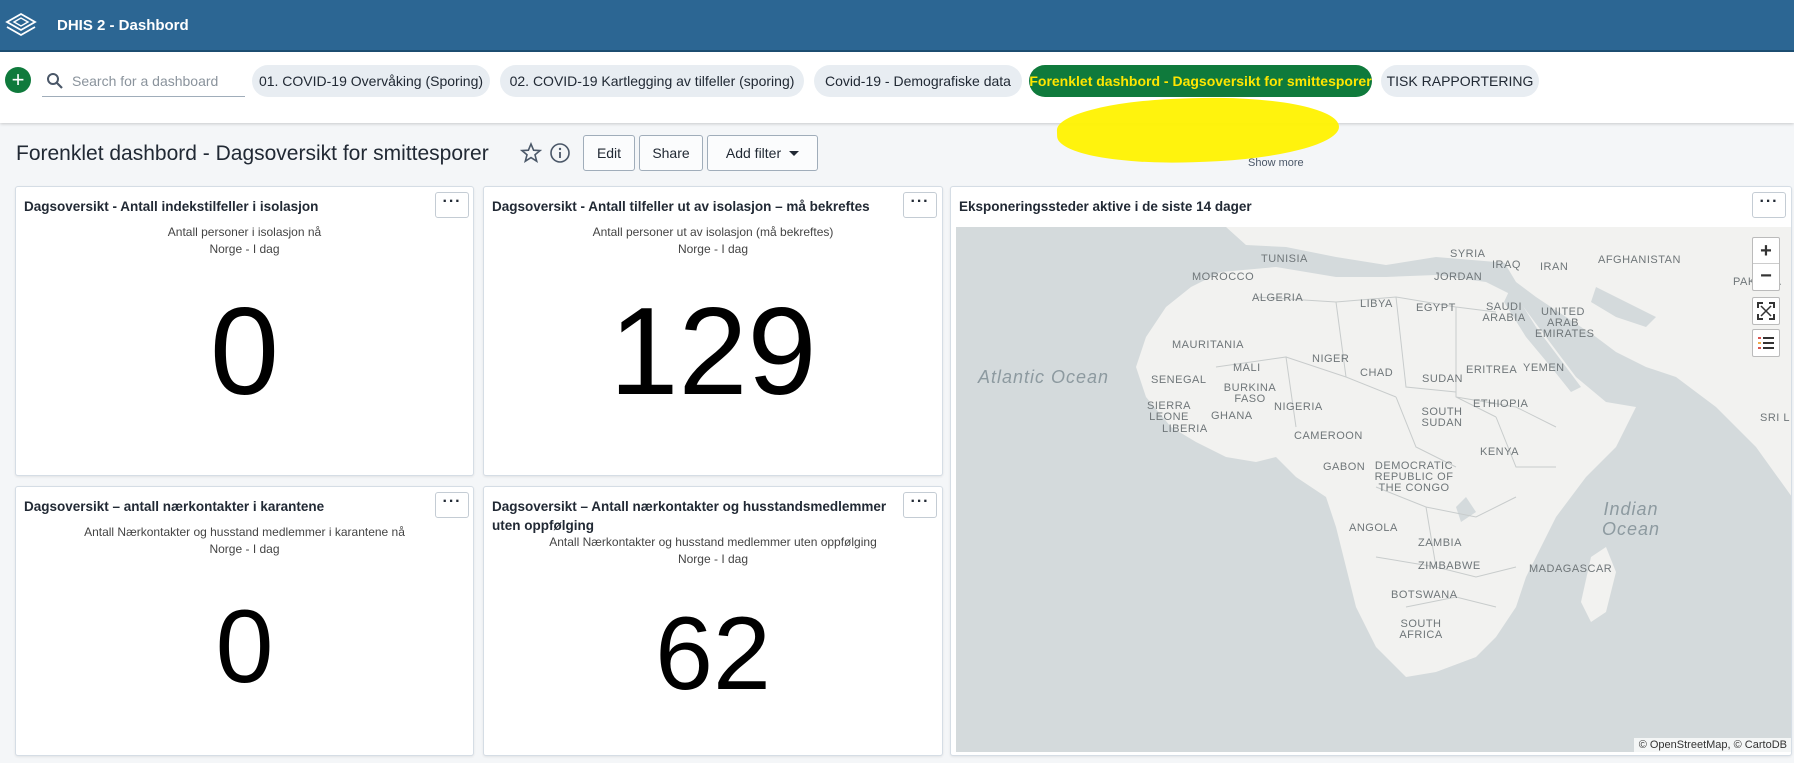 The height and width of the screenshot is (763, 1794). I want to click on search-placeholder: Search for a dashboard, so click(145, 81).